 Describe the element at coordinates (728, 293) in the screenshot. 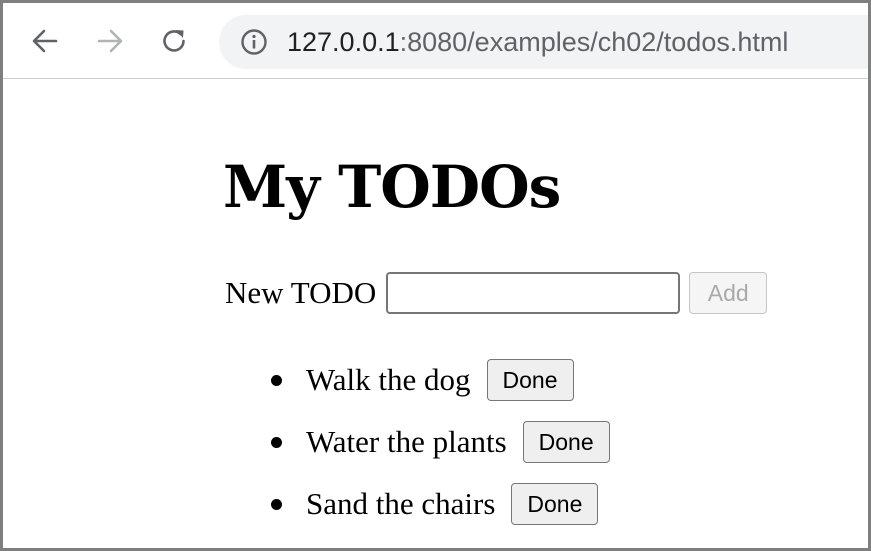

I see `add-button: Add` at that location.